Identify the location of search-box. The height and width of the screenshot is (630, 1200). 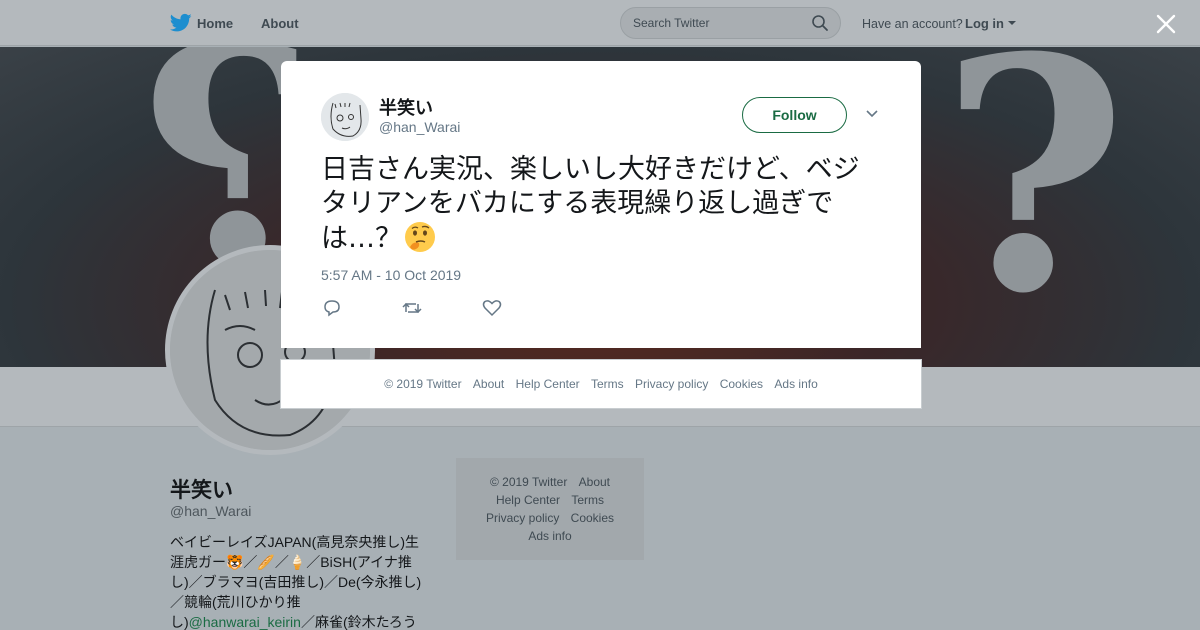
(730, 23).